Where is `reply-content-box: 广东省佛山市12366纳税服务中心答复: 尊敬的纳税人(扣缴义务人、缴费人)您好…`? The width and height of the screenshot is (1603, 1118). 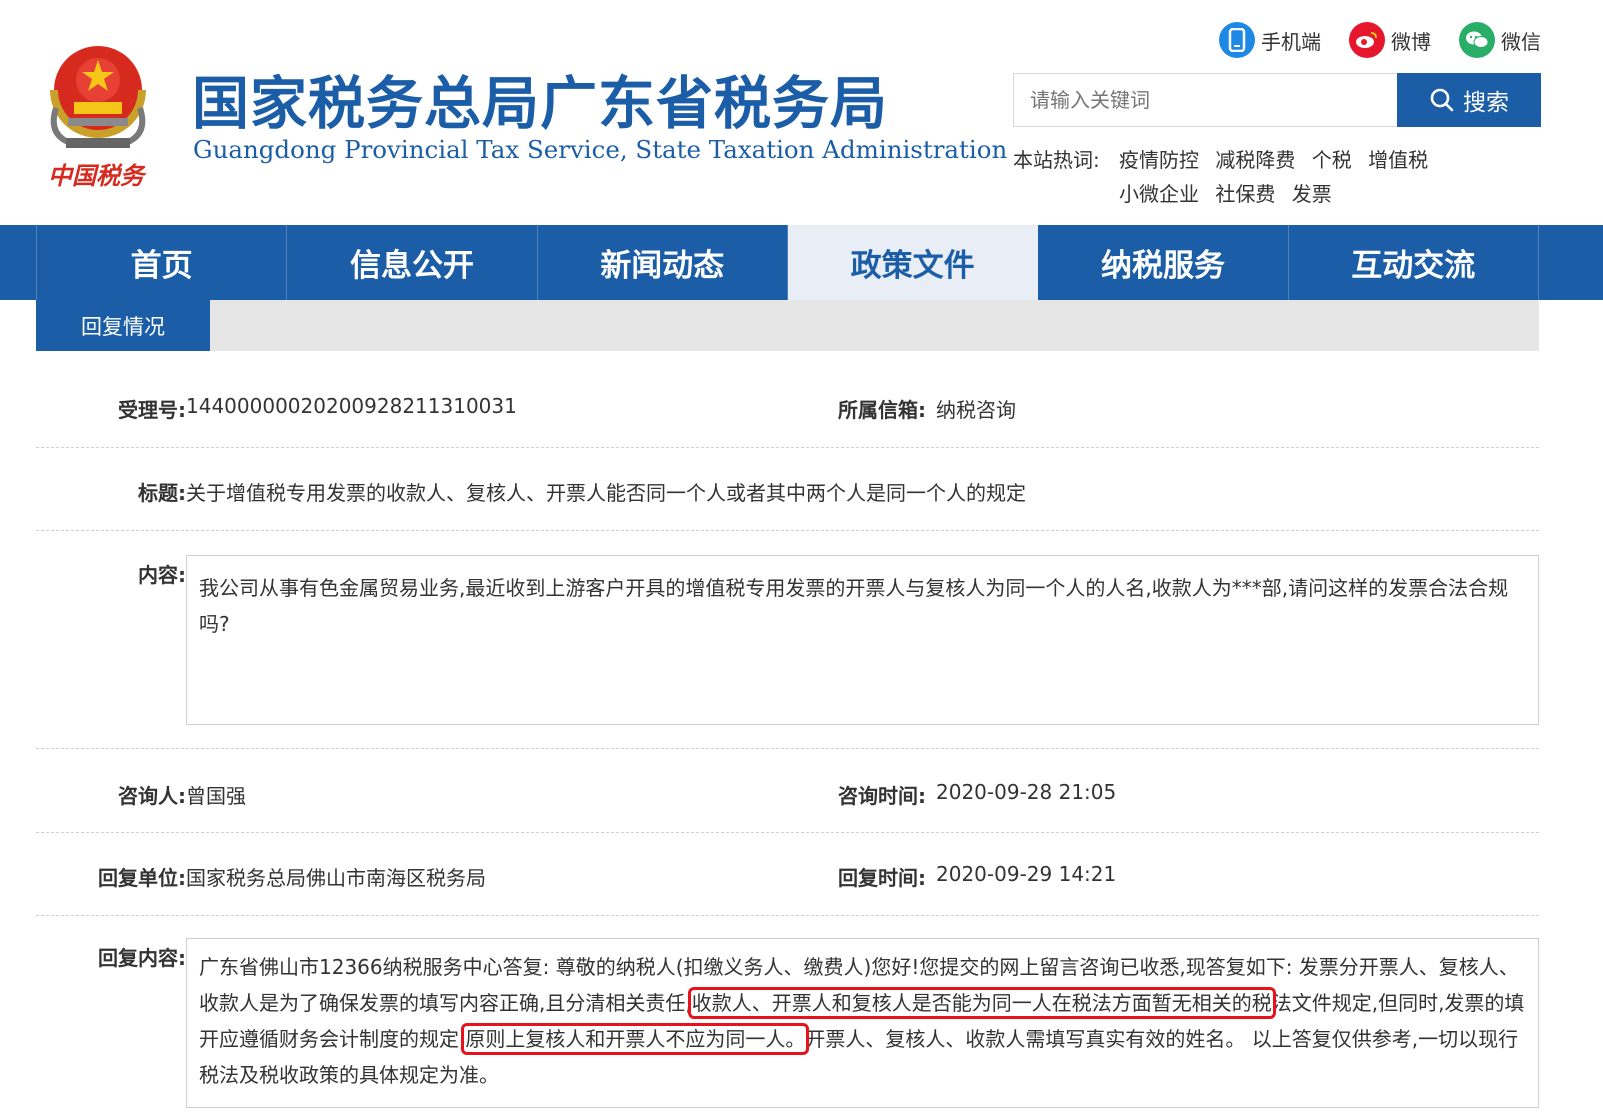
reply-content-box: 广东省佛山市12366纳税服务中心答复: 尊敬的纳税人(扣缴义务人、缴费人)您好… is located at coordinates (862, 1023).